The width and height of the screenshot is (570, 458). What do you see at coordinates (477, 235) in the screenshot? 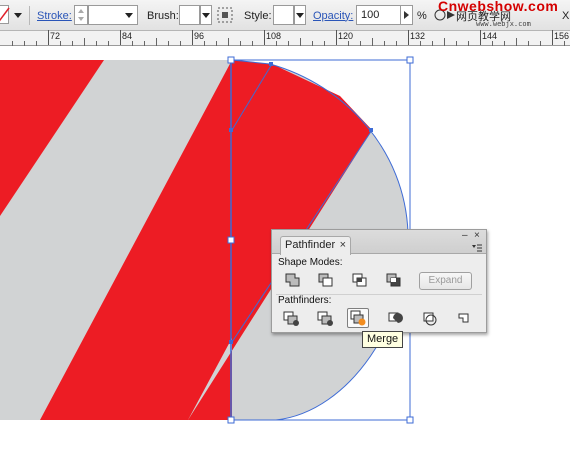
I see `panel-close-button: ×` at bounding box center [477, 235].